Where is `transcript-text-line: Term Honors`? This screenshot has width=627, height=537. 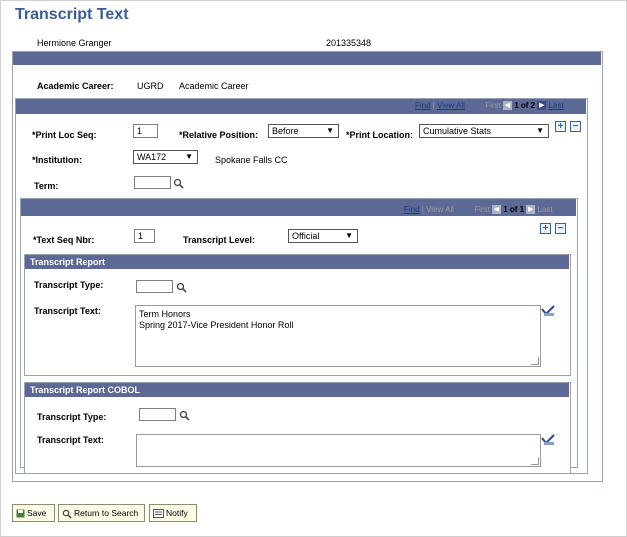 transcript-text-line: Term Honors is located at coordinates (165, 314).